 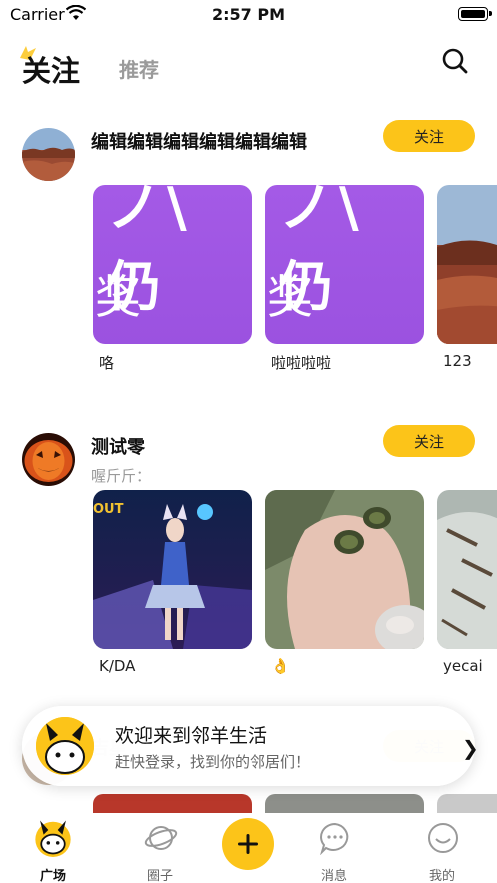 What do you see at coordinates (161, 838) in the screenshot?
I see `planet-icon` at bounding box center [161, 838].